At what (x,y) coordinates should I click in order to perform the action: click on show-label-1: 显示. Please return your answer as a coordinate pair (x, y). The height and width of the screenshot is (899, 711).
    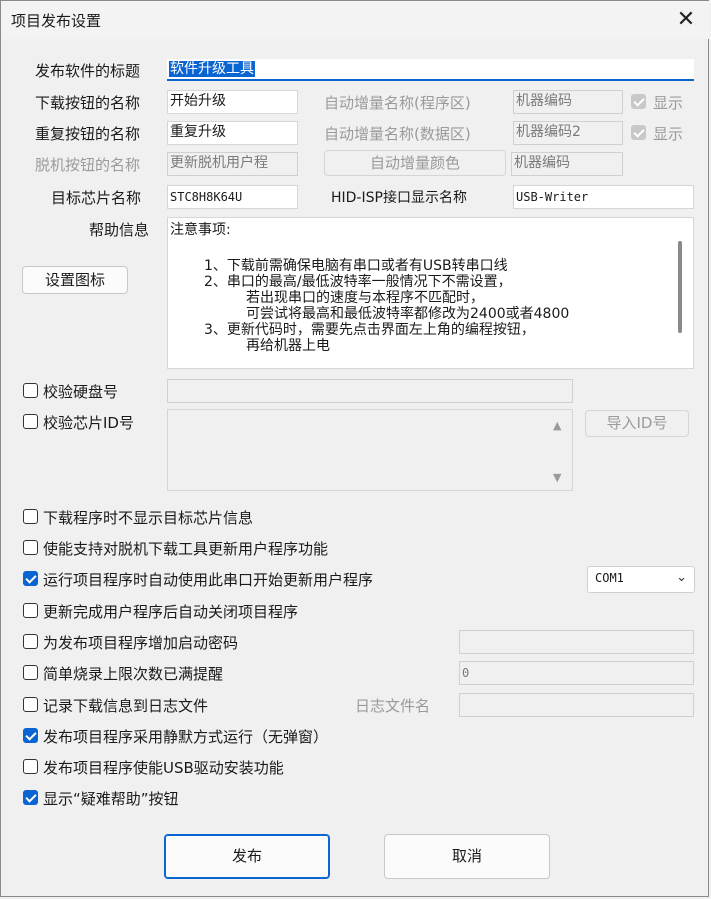
    Looking at the image, I should click on (668, 103).